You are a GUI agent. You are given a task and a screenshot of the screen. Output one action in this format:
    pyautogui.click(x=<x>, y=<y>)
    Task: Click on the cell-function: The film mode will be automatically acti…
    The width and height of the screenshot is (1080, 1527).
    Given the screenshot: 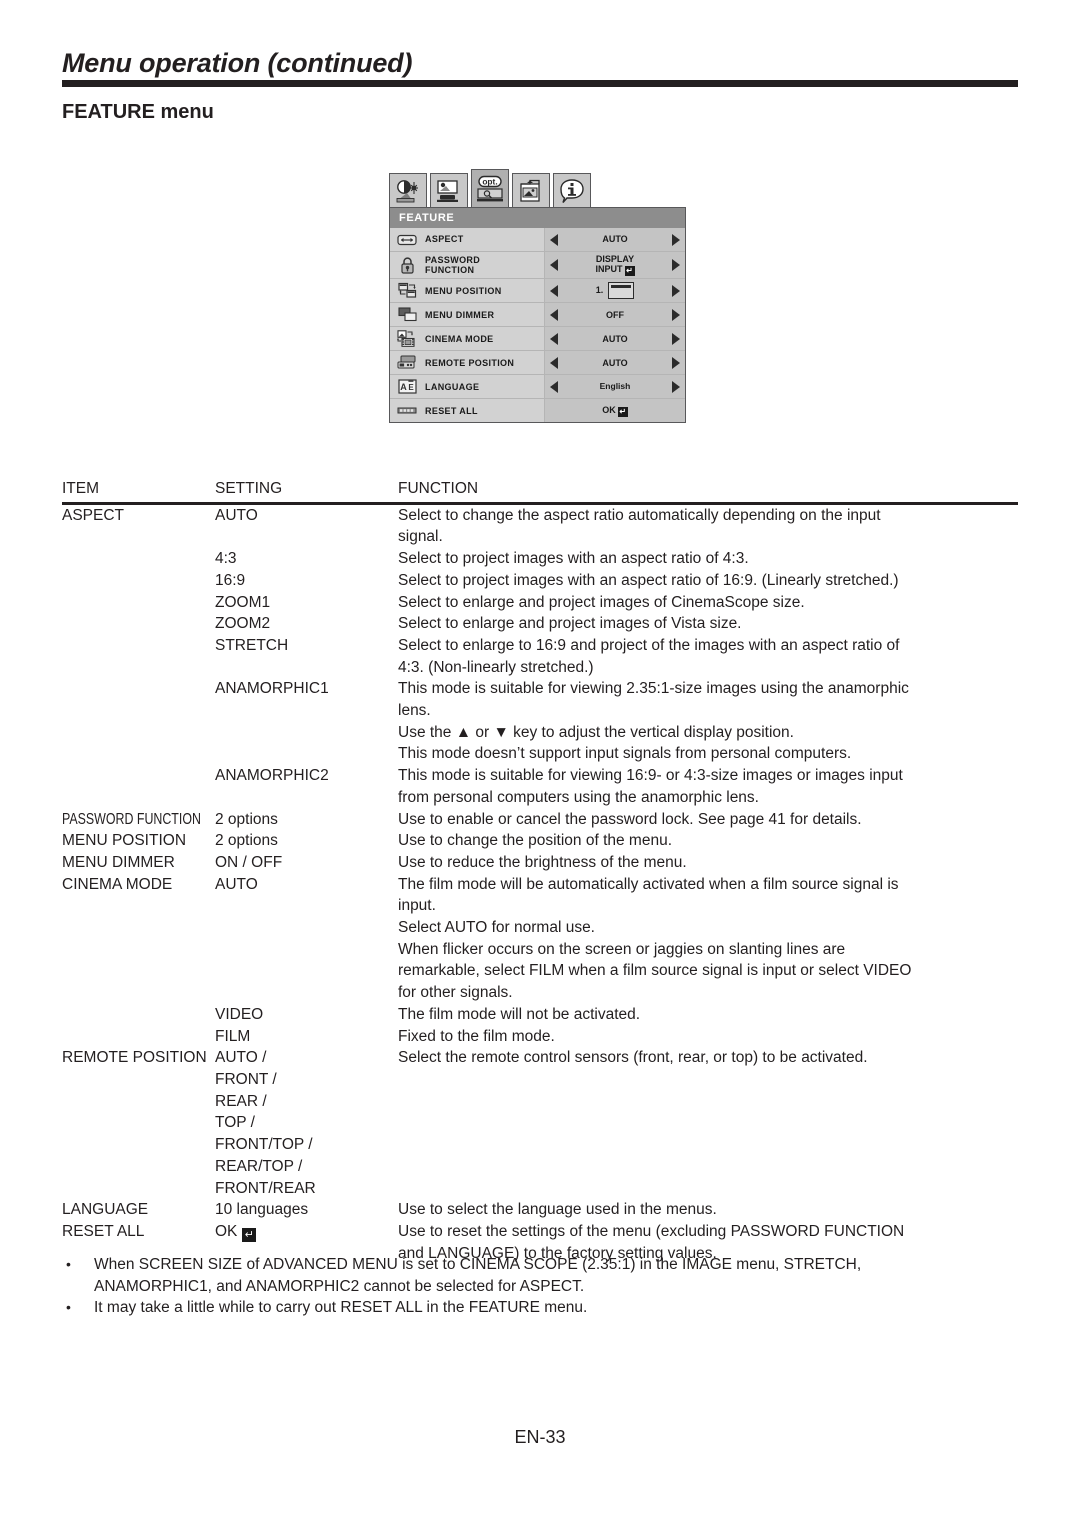 What is the action you would take?
    pyautogui.click(x=655, y=938)
    